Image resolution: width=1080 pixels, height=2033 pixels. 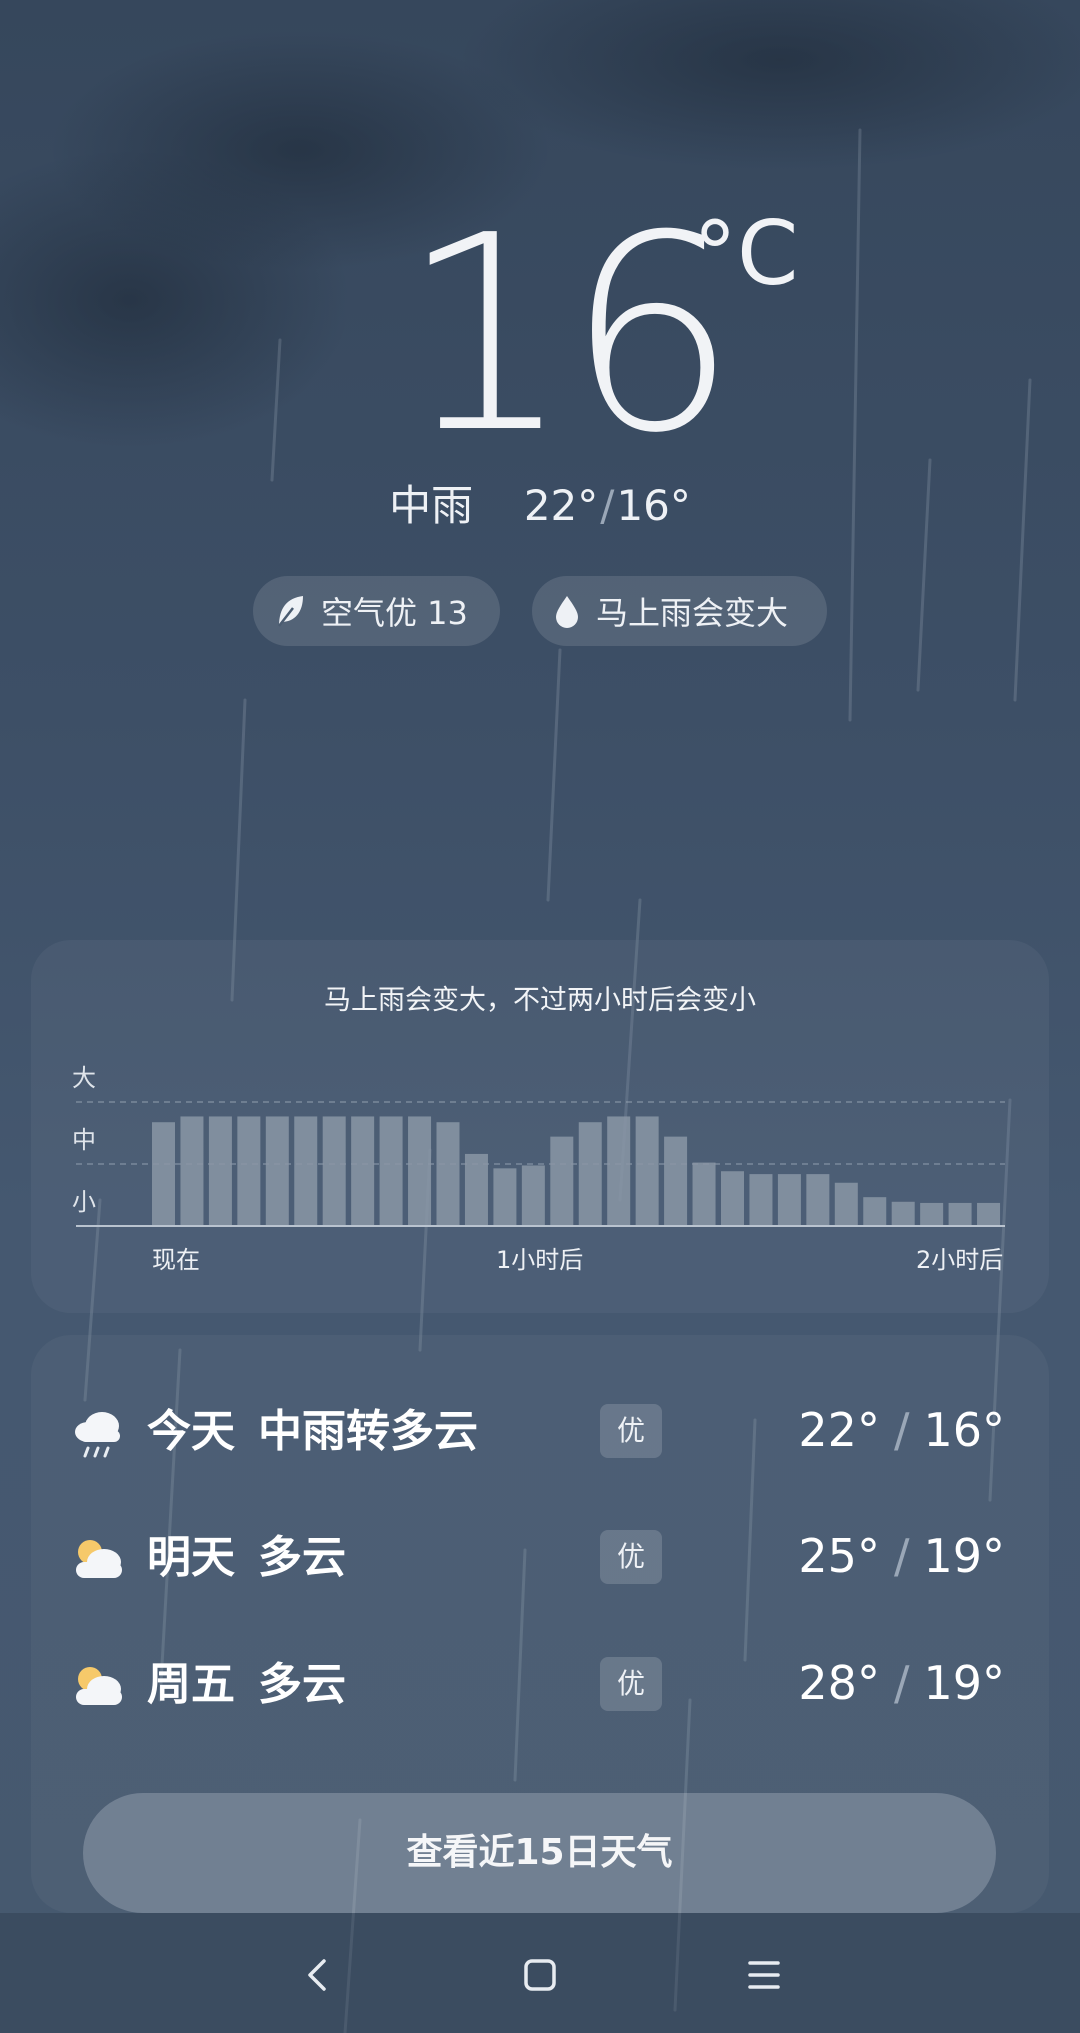 I want to click on forecast-day: 周五, so click(x=191, y=1684).